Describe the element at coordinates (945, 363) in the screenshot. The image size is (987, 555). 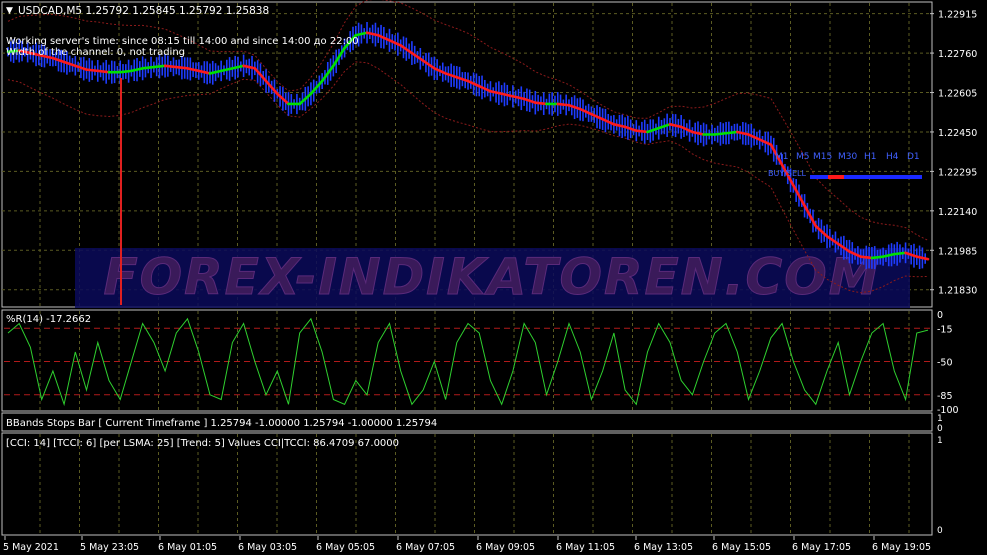
I see `wpr-tick-label: -50` at that location.